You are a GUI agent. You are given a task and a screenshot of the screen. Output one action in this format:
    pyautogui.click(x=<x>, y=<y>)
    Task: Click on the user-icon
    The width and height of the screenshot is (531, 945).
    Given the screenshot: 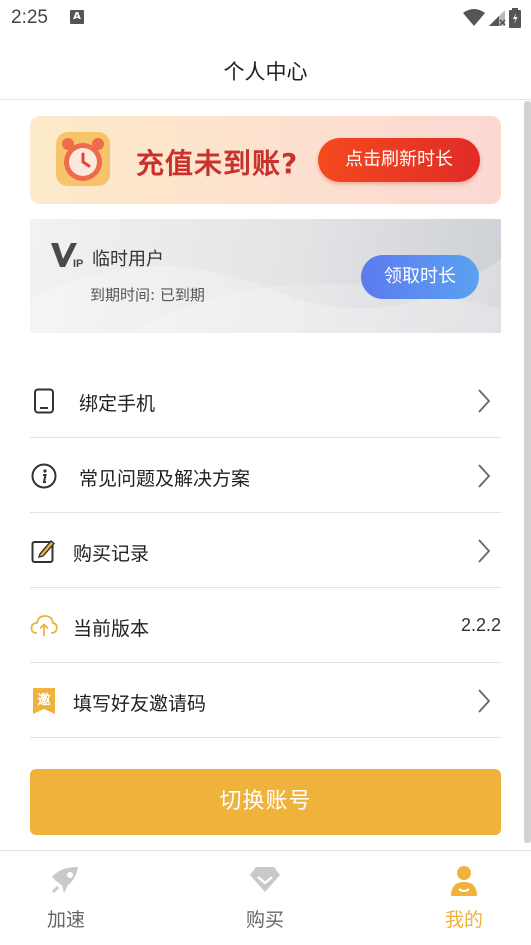 What is the action you would take?
    pyautogui.click(x=464, y=881)
    